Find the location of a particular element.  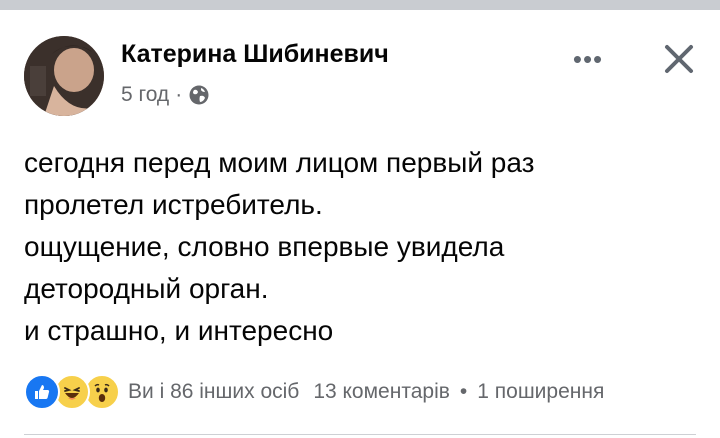

reactors-text: Ви і 86 інших осіб is located at coordinates (213, 392).